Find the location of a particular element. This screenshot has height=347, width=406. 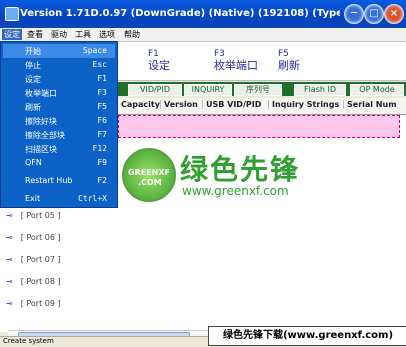

close-button: × is located at coordinates (394, 14).